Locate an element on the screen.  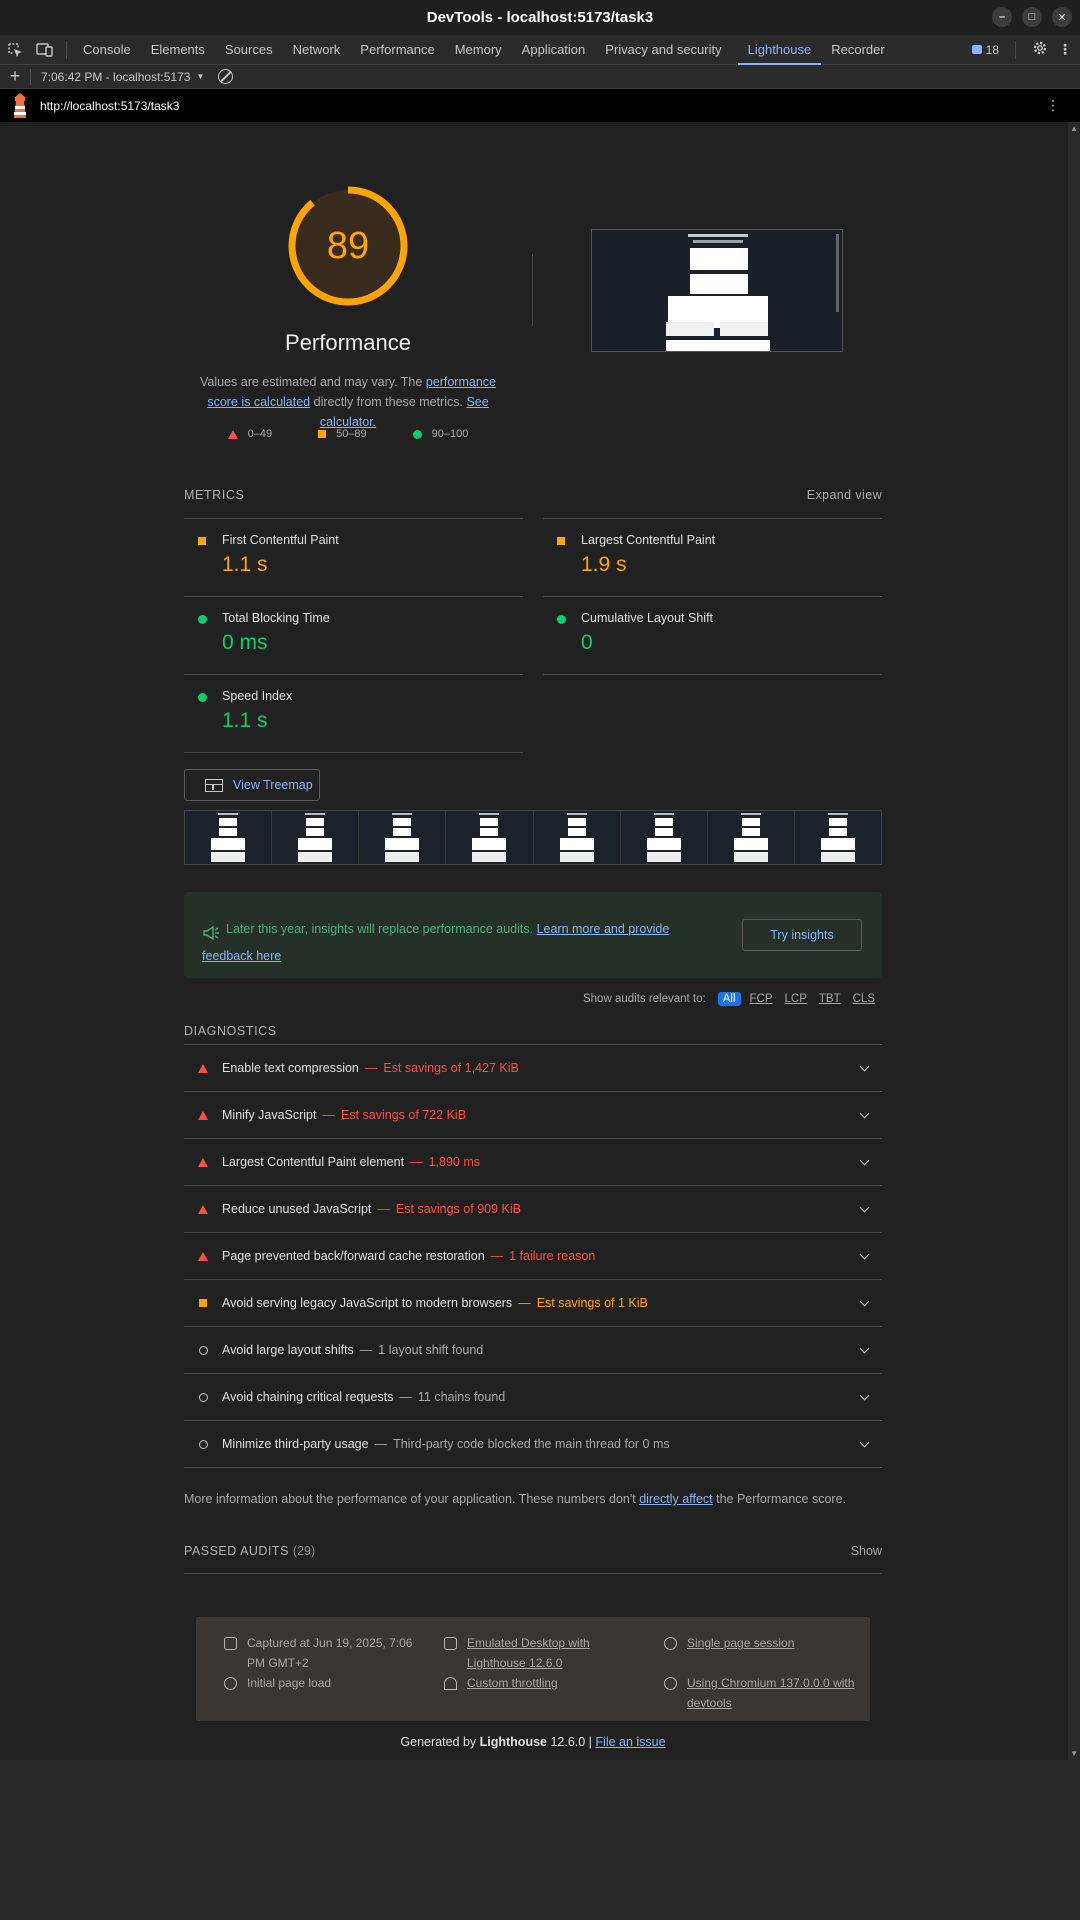
calendar-icon is located at coordinates (230, 1643).